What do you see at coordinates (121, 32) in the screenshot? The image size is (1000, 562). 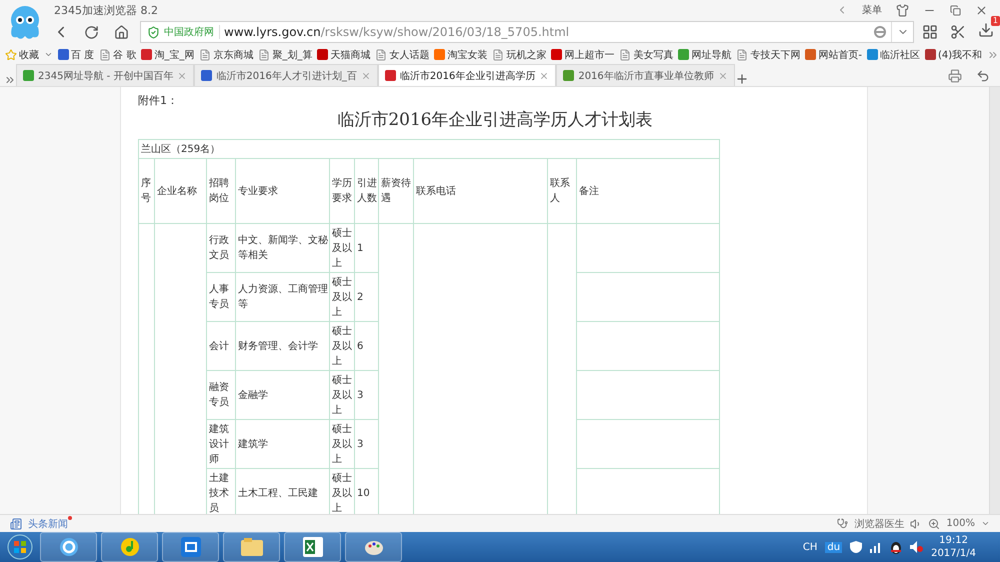 I see `home-icon` at bounding box center [121, 32].